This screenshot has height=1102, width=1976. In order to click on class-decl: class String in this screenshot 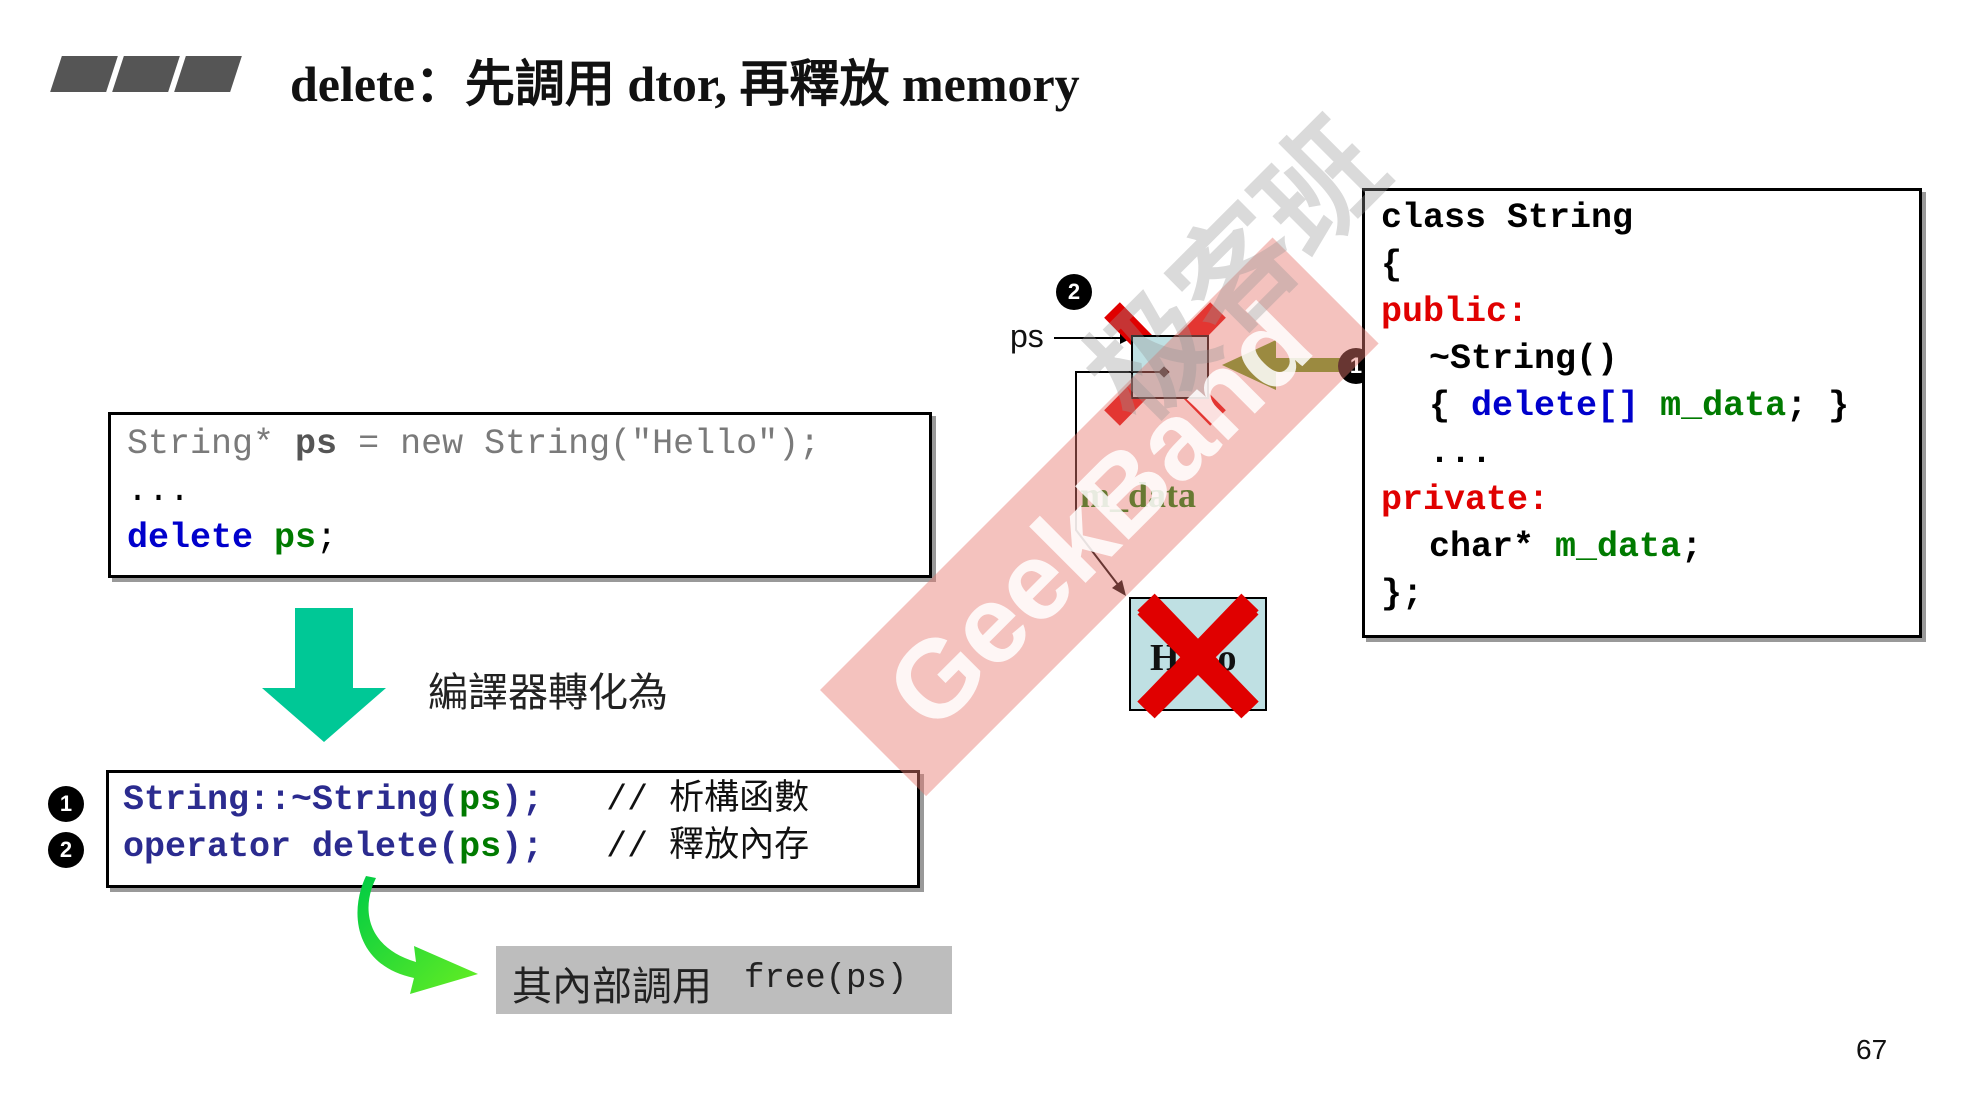, I will do `click(1507, 218)`.